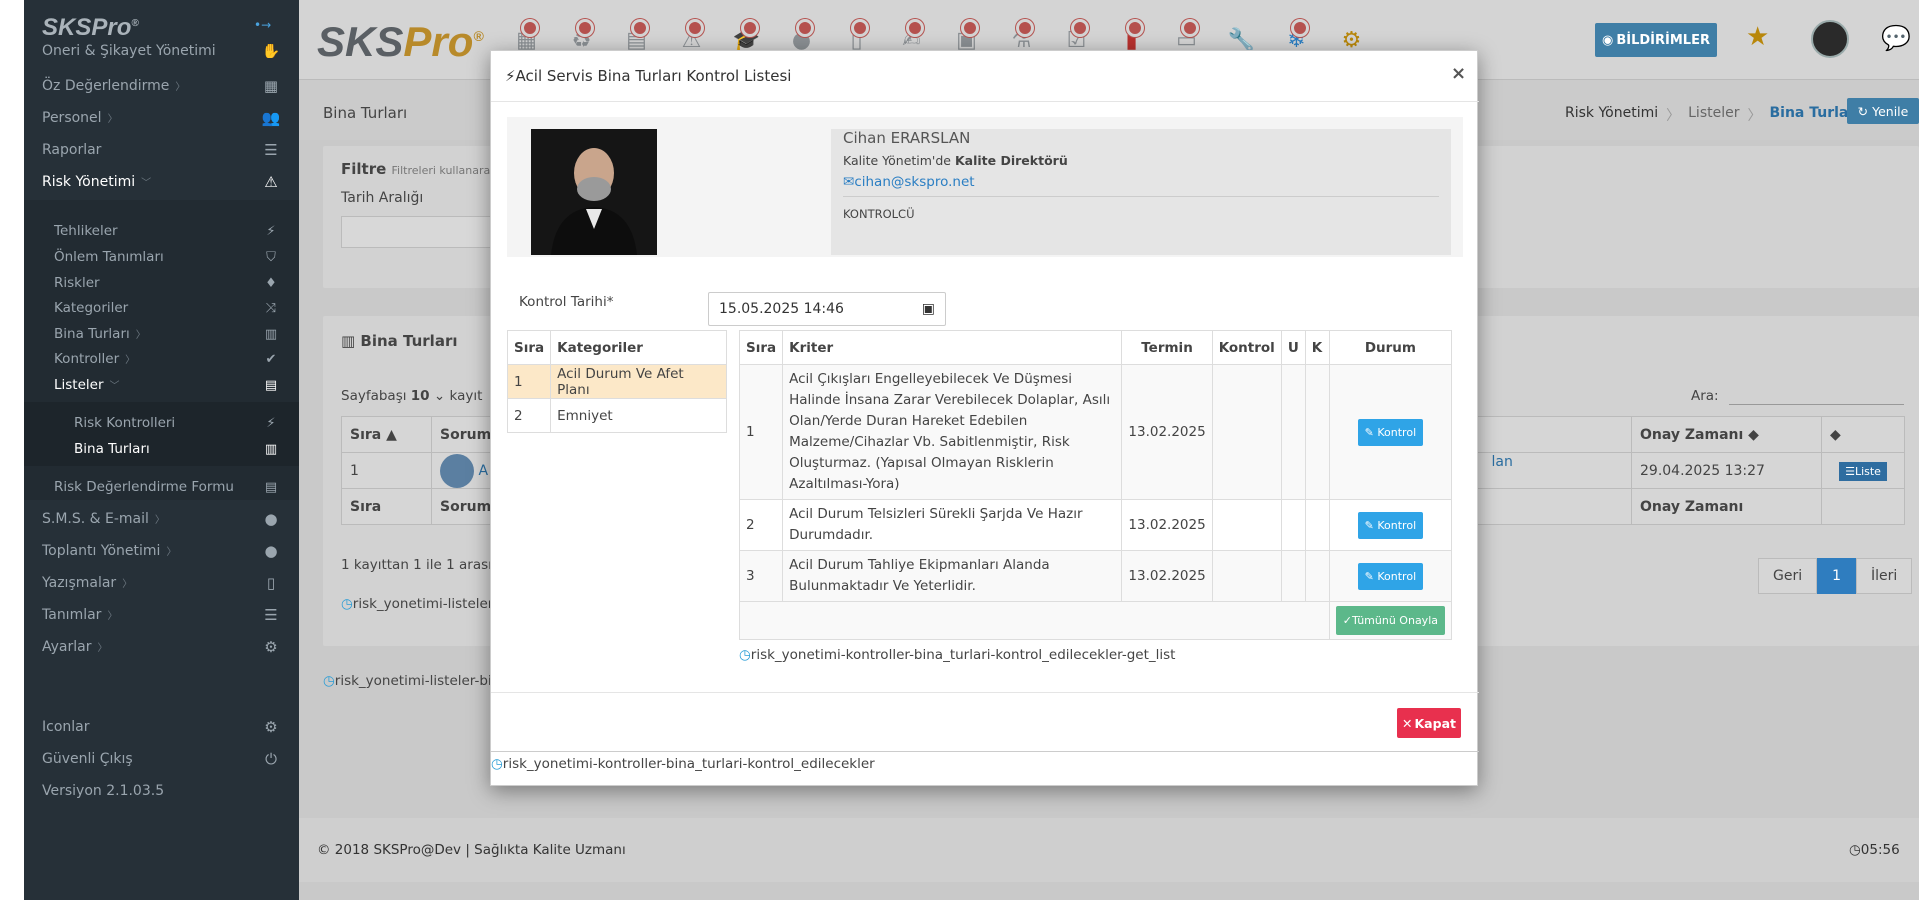 The height and width of the screenshot is (900, 1919). I want to click on sidebar-sub-kategoriler: Kategoriler ⤨, so click(168, 308).